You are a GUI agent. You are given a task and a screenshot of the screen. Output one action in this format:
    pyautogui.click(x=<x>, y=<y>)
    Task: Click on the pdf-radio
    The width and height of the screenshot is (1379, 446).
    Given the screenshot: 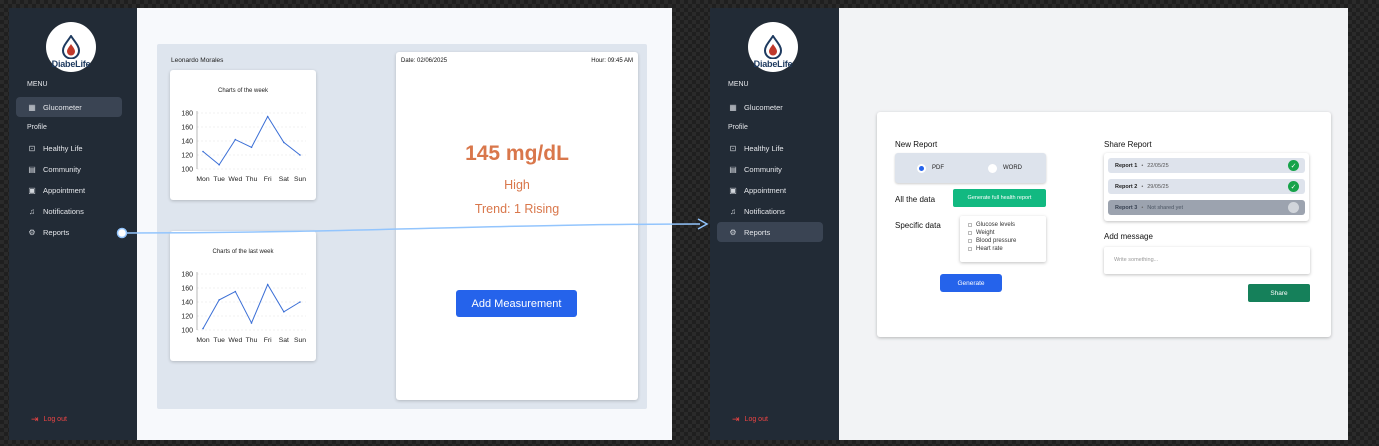 What is the action you would take?
    pyautogui.click(x=921, y=168)
    